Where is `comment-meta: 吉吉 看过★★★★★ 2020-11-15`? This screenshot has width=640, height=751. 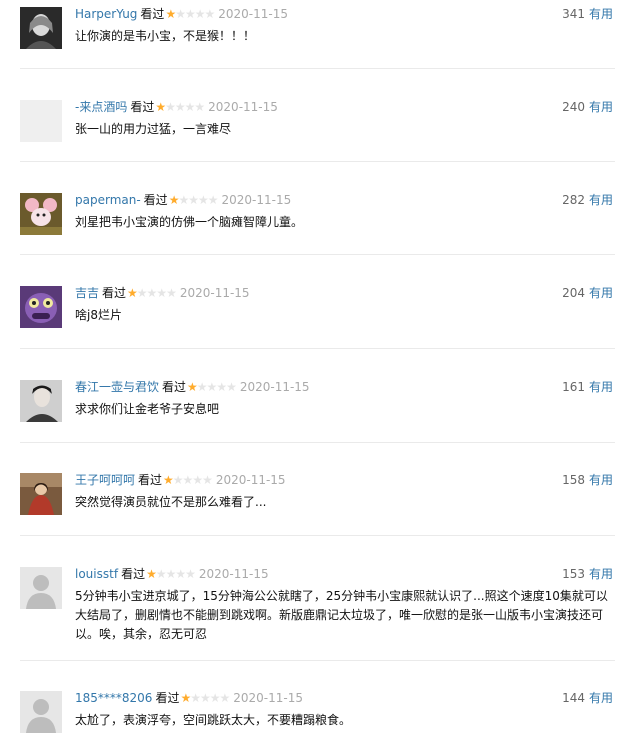 comment-meta: 吉吉 看过★★★★★ 2020-11-15 is located at coordinates (162, 293).